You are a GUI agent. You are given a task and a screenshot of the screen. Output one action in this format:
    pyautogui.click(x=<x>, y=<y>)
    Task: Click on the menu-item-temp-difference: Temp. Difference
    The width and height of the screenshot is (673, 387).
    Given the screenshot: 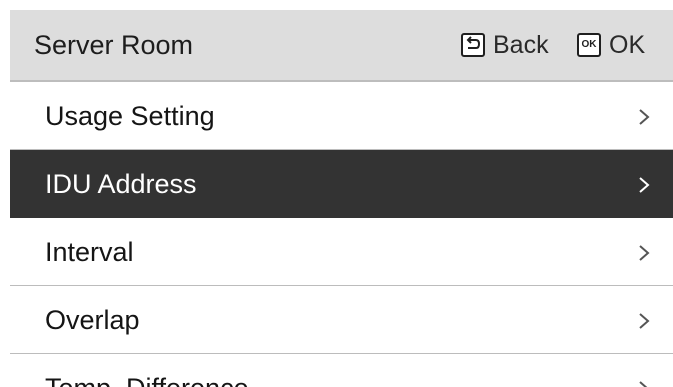 What is the action you would take?
    pyautogui.click(x=341, y=370)
    